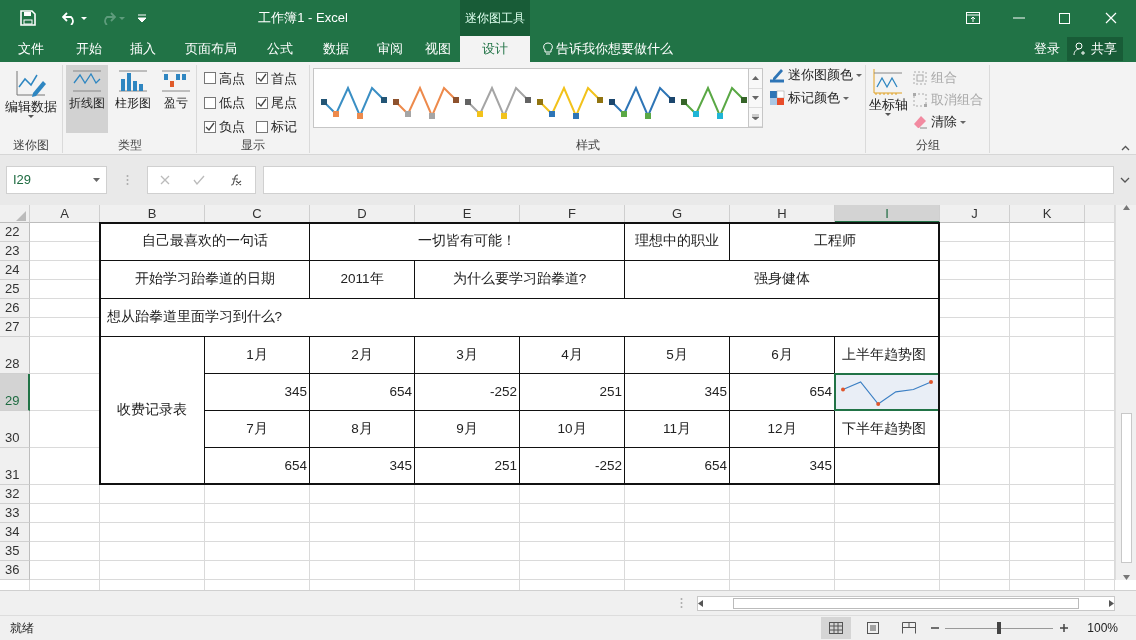 This screenshot has width=1136, height=640. I want to click on column-header: J, so click(975, 214).